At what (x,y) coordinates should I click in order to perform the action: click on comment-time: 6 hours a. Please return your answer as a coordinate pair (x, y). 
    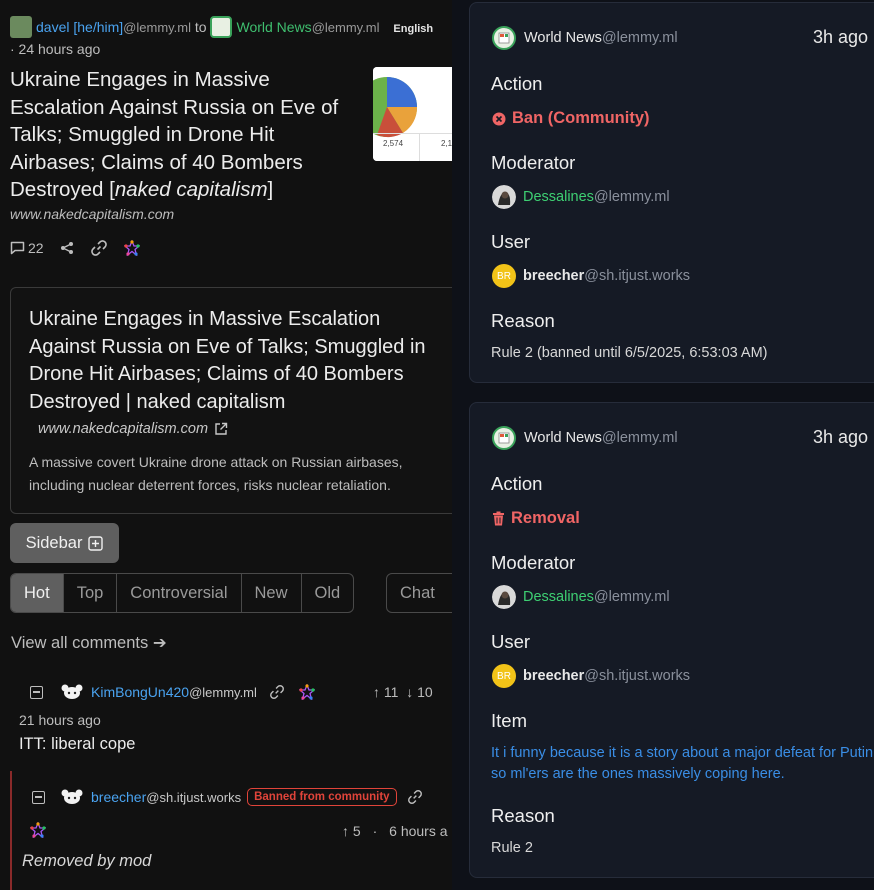
    Looking at the image, I should click on (418, 831).